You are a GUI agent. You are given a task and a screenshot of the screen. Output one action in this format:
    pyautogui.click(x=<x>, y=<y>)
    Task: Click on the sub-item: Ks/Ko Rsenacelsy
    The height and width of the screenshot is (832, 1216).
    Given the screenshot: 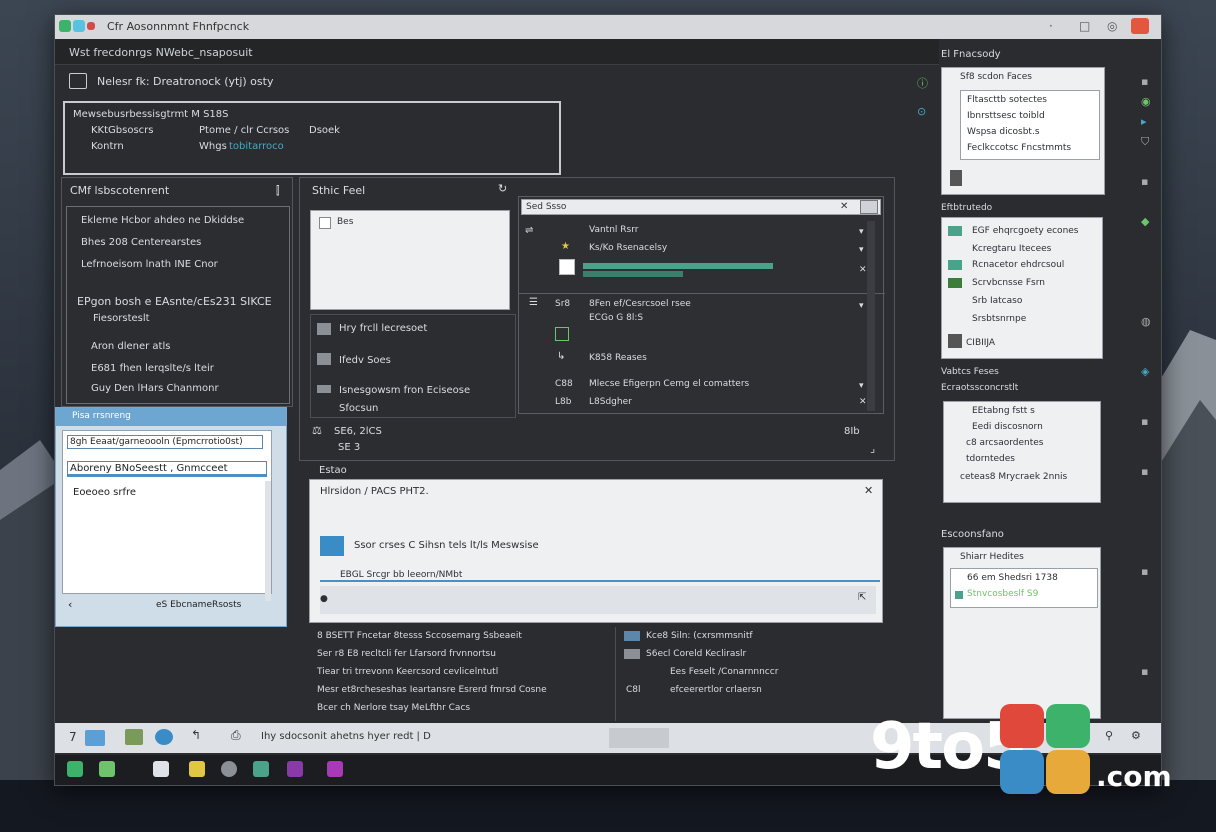 What is the action you would take?
    pyautogui.click(x=628, y=248)
    